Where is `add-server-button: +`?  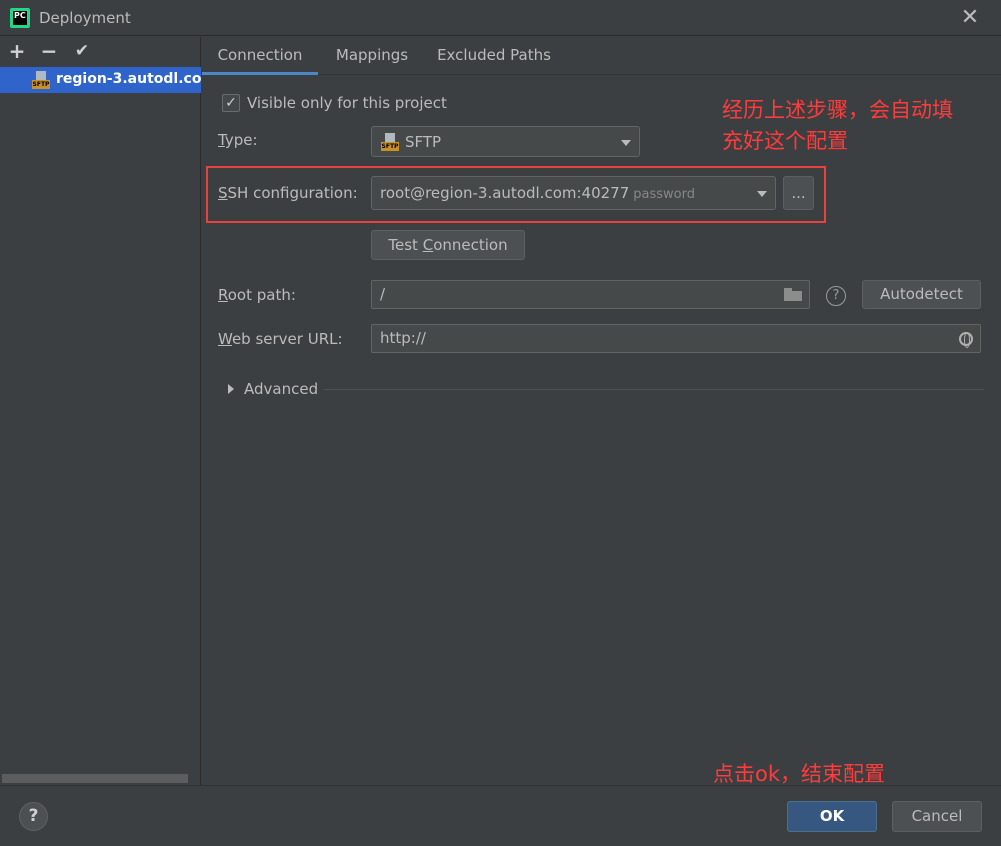 add-server-button: + is located at coordinates (17, 51).